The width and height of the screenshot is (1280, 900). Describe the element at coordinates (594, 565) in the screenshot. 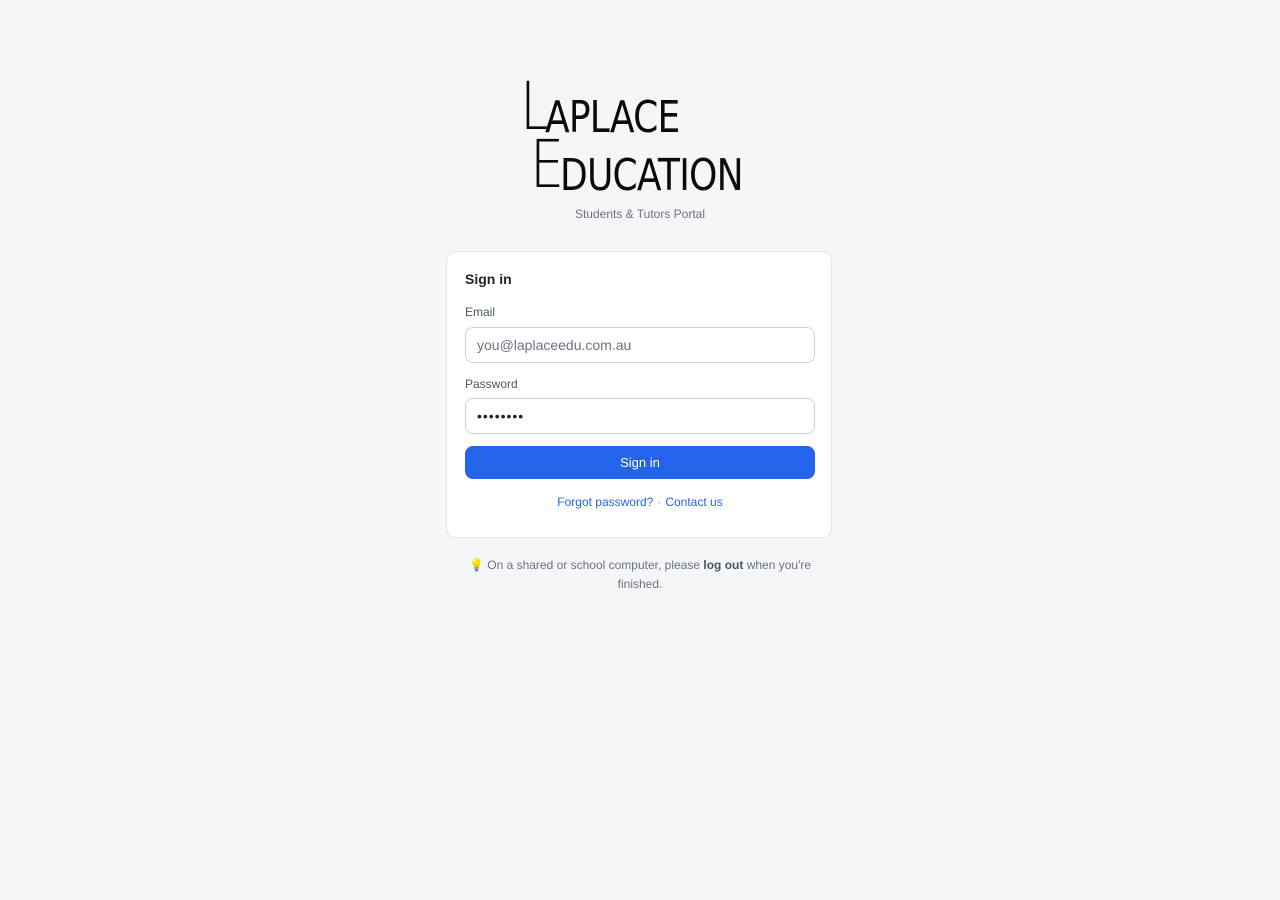

I see `notice-text-before: On a shared or school computer, please` at that location.